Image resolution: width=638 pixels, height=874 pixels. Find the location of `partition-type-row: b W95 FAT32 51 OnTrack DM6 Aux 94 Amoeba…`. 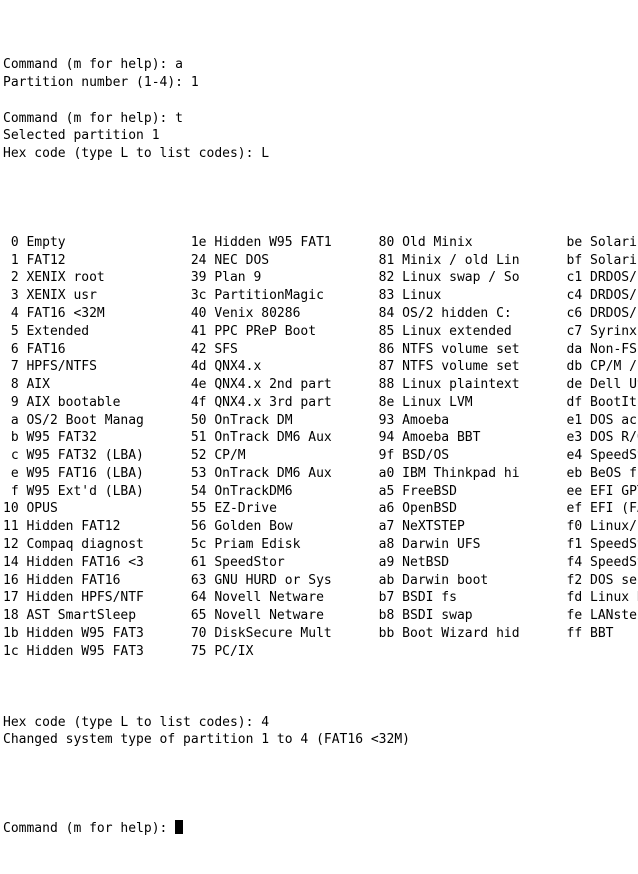

partition-type-row: b W95 FAT32 51 OnTrack DM6 Aux 94 Amoeba… is located at coordinates (320, 438).